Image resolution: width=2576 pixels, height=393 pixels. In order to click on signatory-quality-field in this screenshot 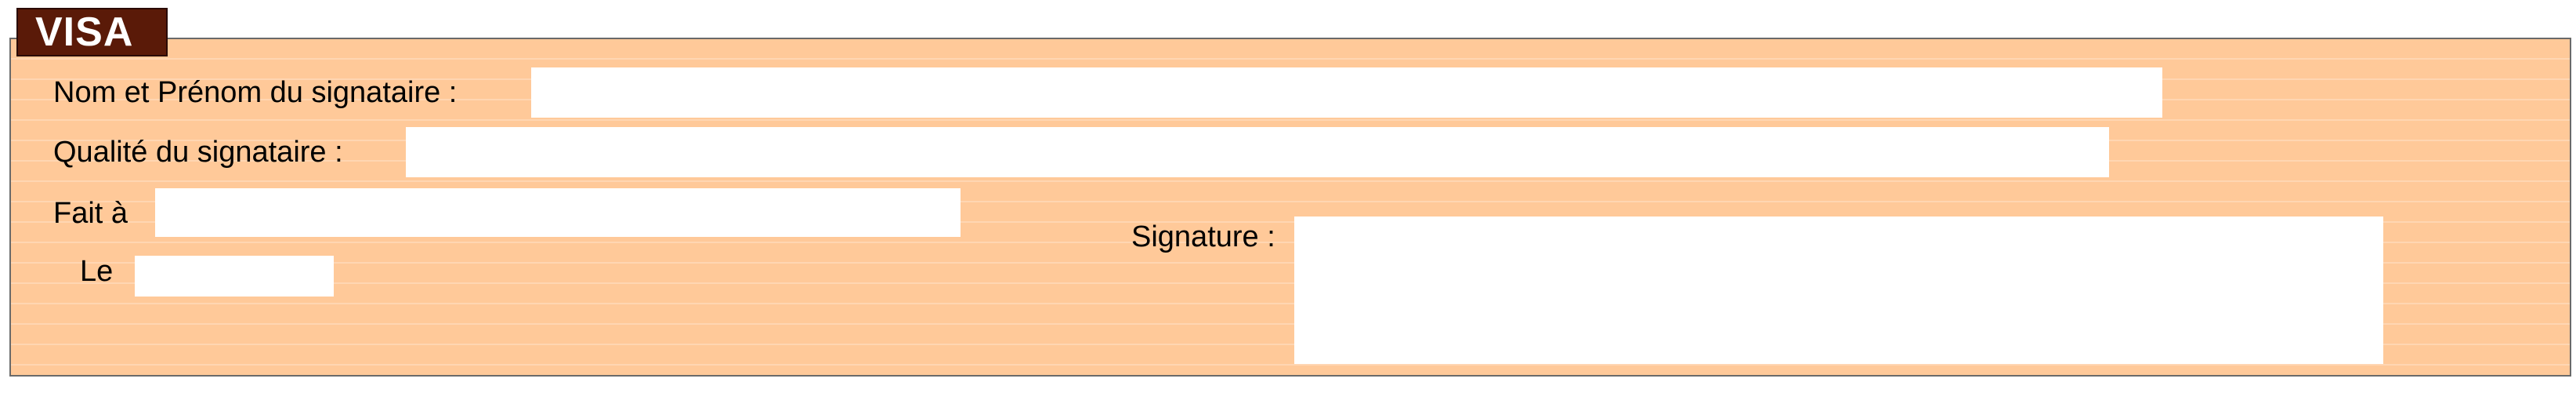, I will do `click(1257, 152)`.